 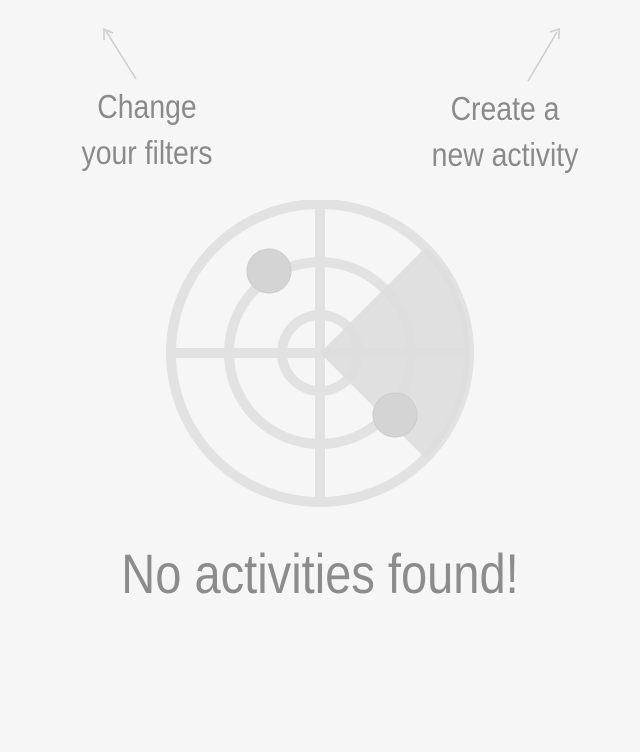 I want to click on arrow-up-right-icon, so click(x=543, y=54).